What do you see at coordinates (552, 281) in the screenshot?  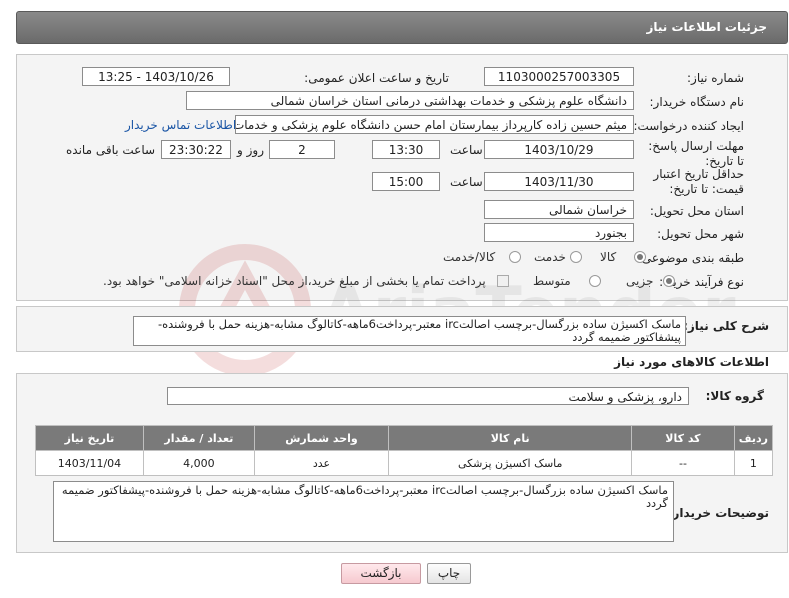 I see `process-option-medium: متوسط` at bounding box center [552, 281].